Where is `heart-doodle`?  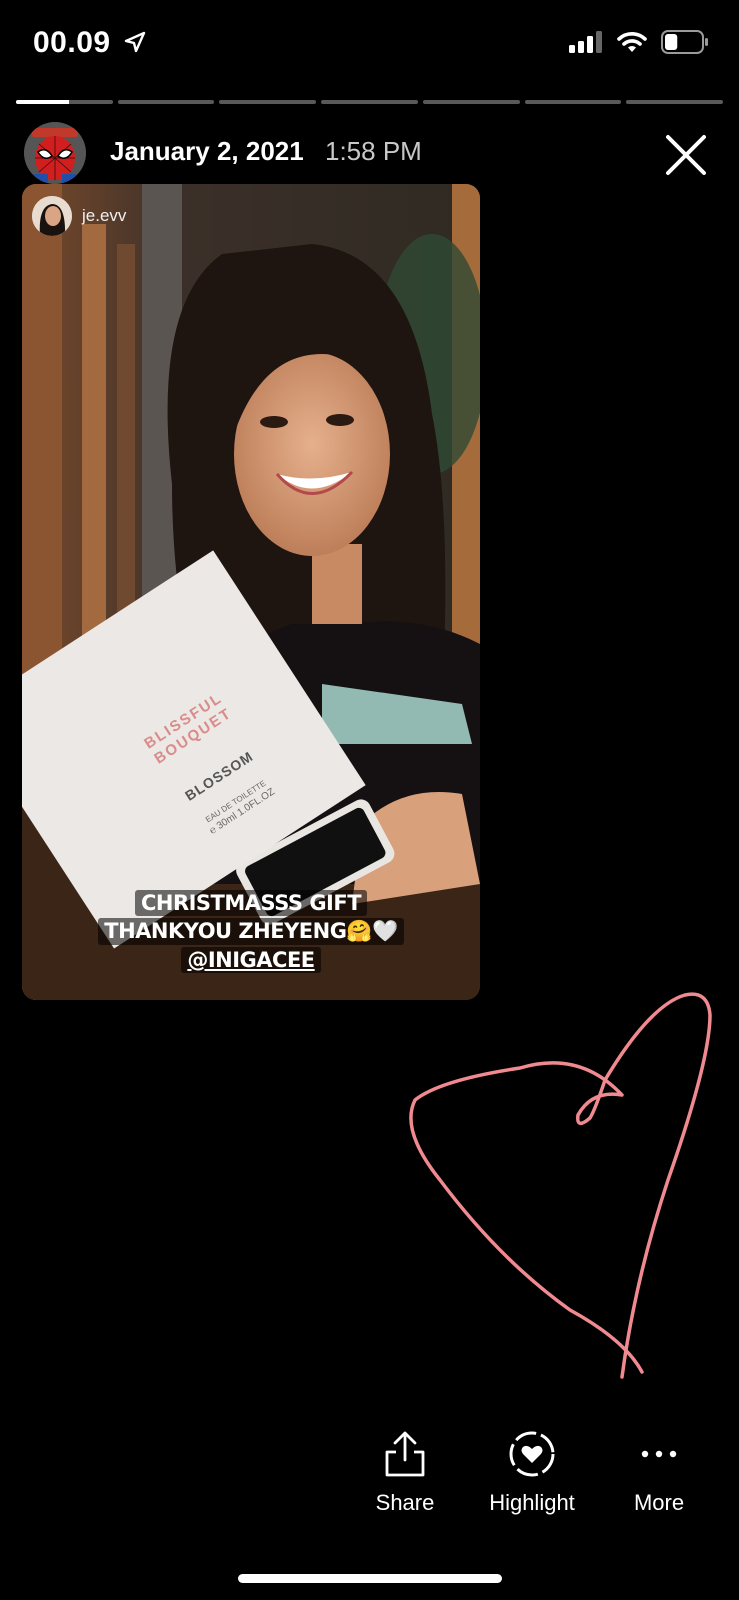 heart-doodle is located at coordinates (560, 1185).